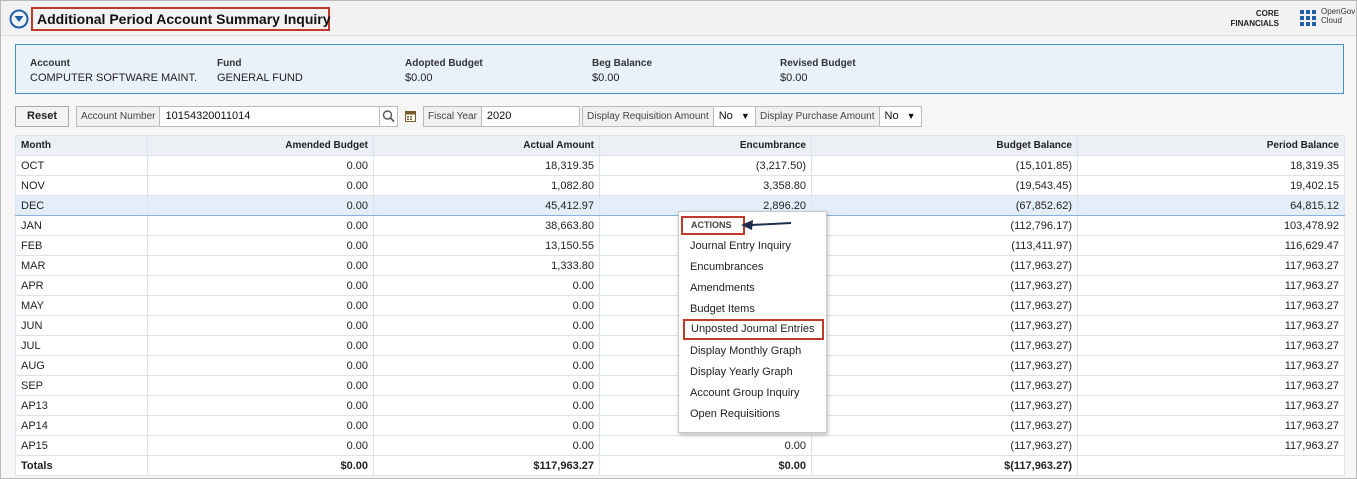  I want to click on cell-period-balance: 18,319.35, so click(1211, 165).